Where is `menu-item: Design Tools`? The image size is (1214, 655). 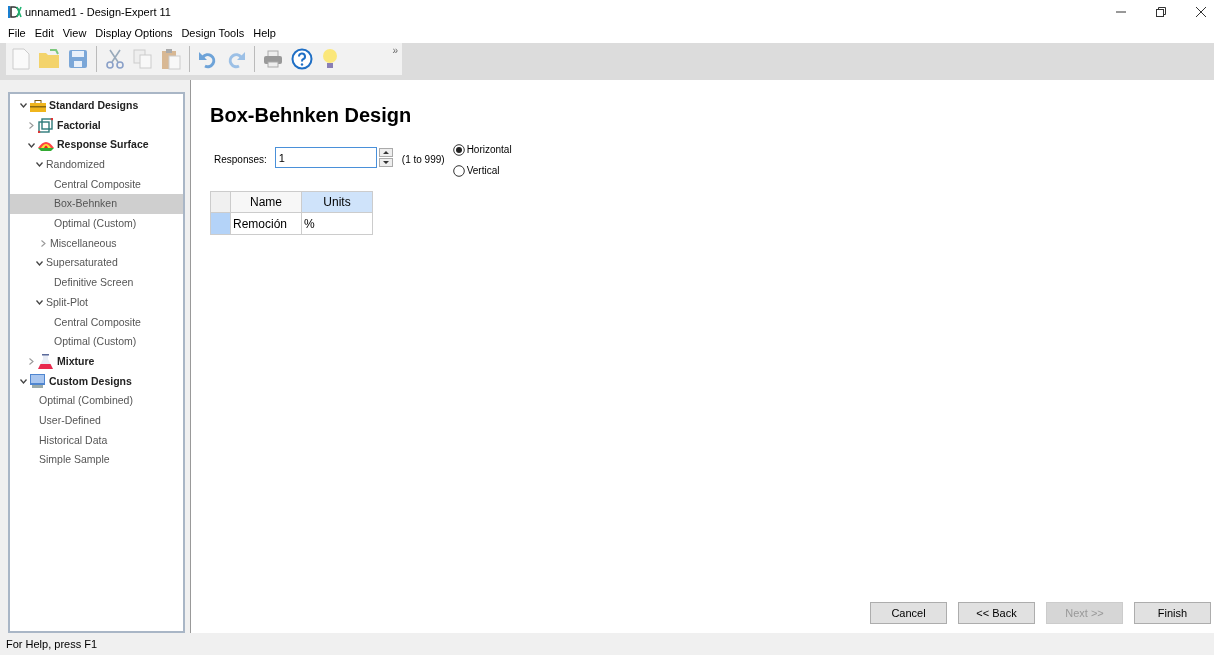
menu-item: Design Tools is located at coordinates (213, 33).